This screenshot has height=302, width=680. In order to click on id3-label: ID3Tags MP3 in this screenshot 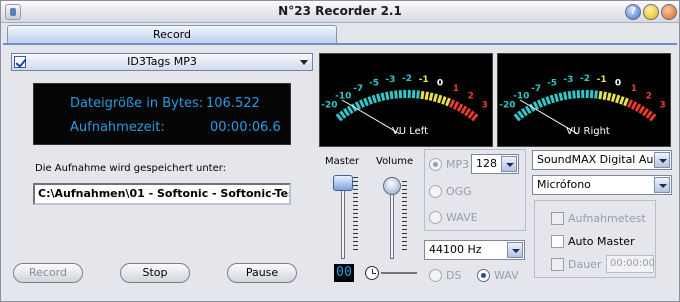, I will do `click(162, 61)`.